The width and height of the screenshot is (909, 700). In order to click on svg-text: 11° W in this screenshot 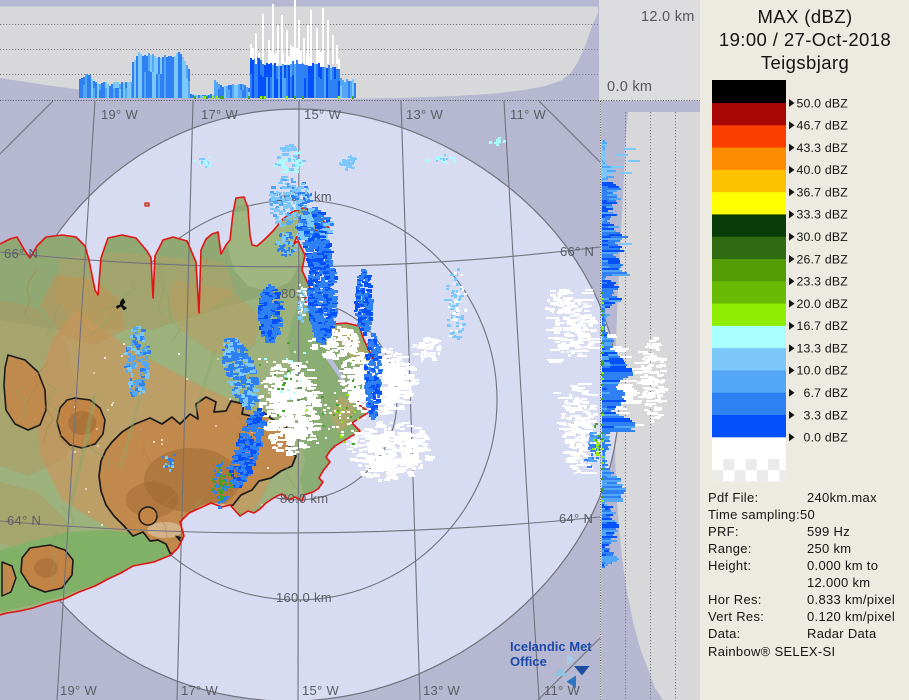, I will do `click(528, 114)`.